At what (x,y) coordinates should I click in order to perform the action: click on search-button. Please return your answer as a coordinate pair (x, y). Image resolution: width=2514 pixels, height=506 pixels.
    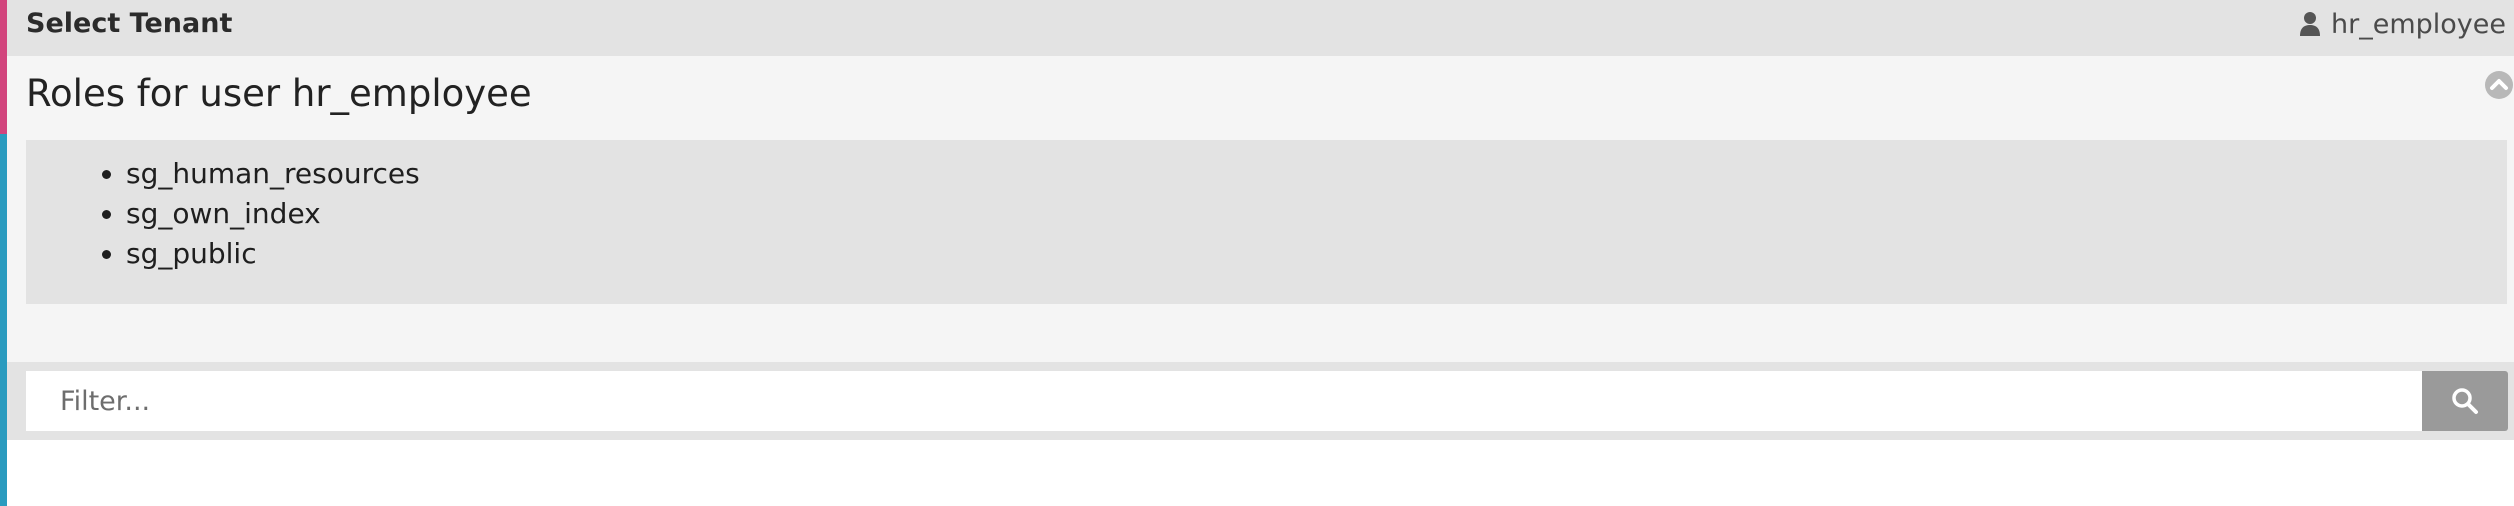
    Looking at the image, I should click on (2465, 401).